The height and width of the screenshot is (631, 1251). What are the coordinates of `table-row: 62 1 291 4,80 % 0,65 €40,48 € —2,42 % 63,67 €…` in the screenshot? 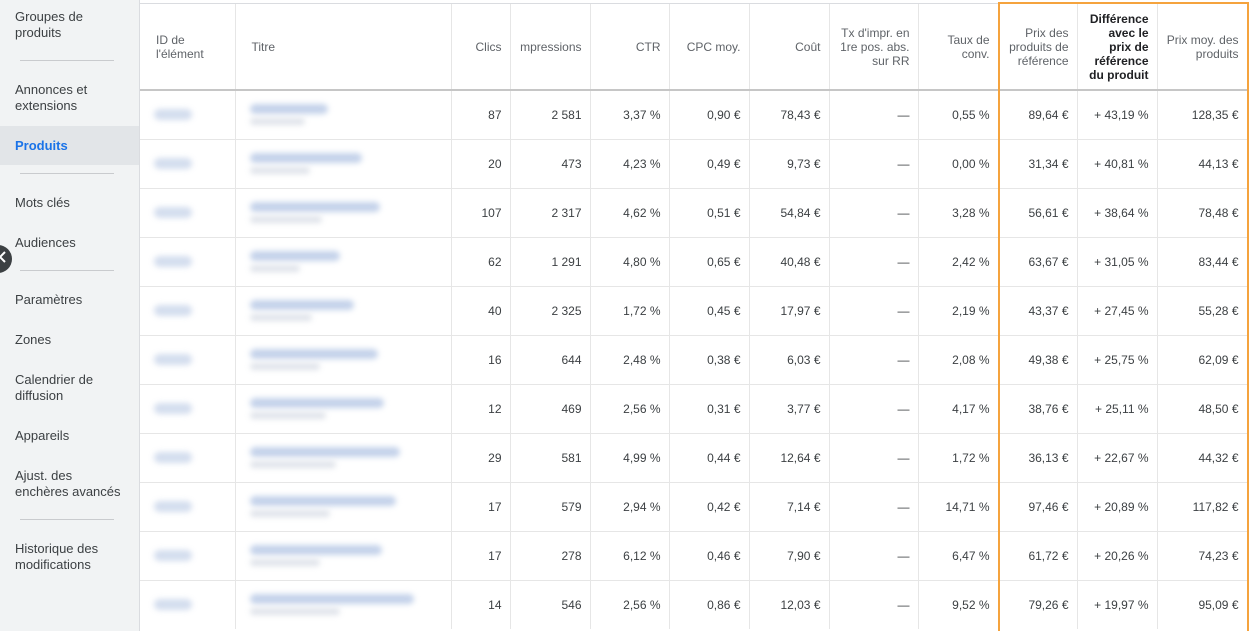 It's located at (694, 262).